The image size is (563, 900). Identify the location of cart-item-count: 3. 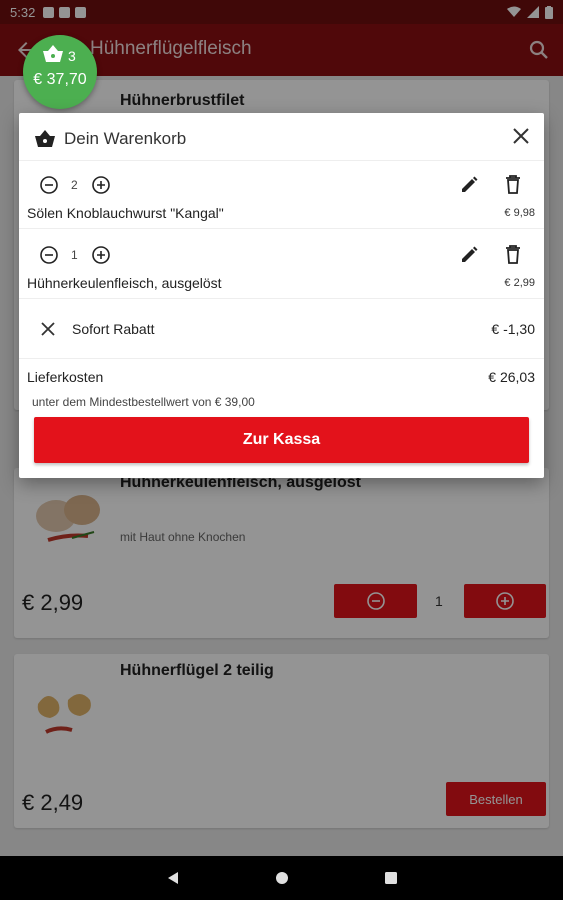
(72, 56).